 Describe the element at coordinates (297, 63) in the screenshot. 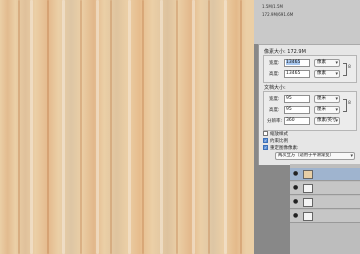

I see `pixel-width-input: 13465` at that location.